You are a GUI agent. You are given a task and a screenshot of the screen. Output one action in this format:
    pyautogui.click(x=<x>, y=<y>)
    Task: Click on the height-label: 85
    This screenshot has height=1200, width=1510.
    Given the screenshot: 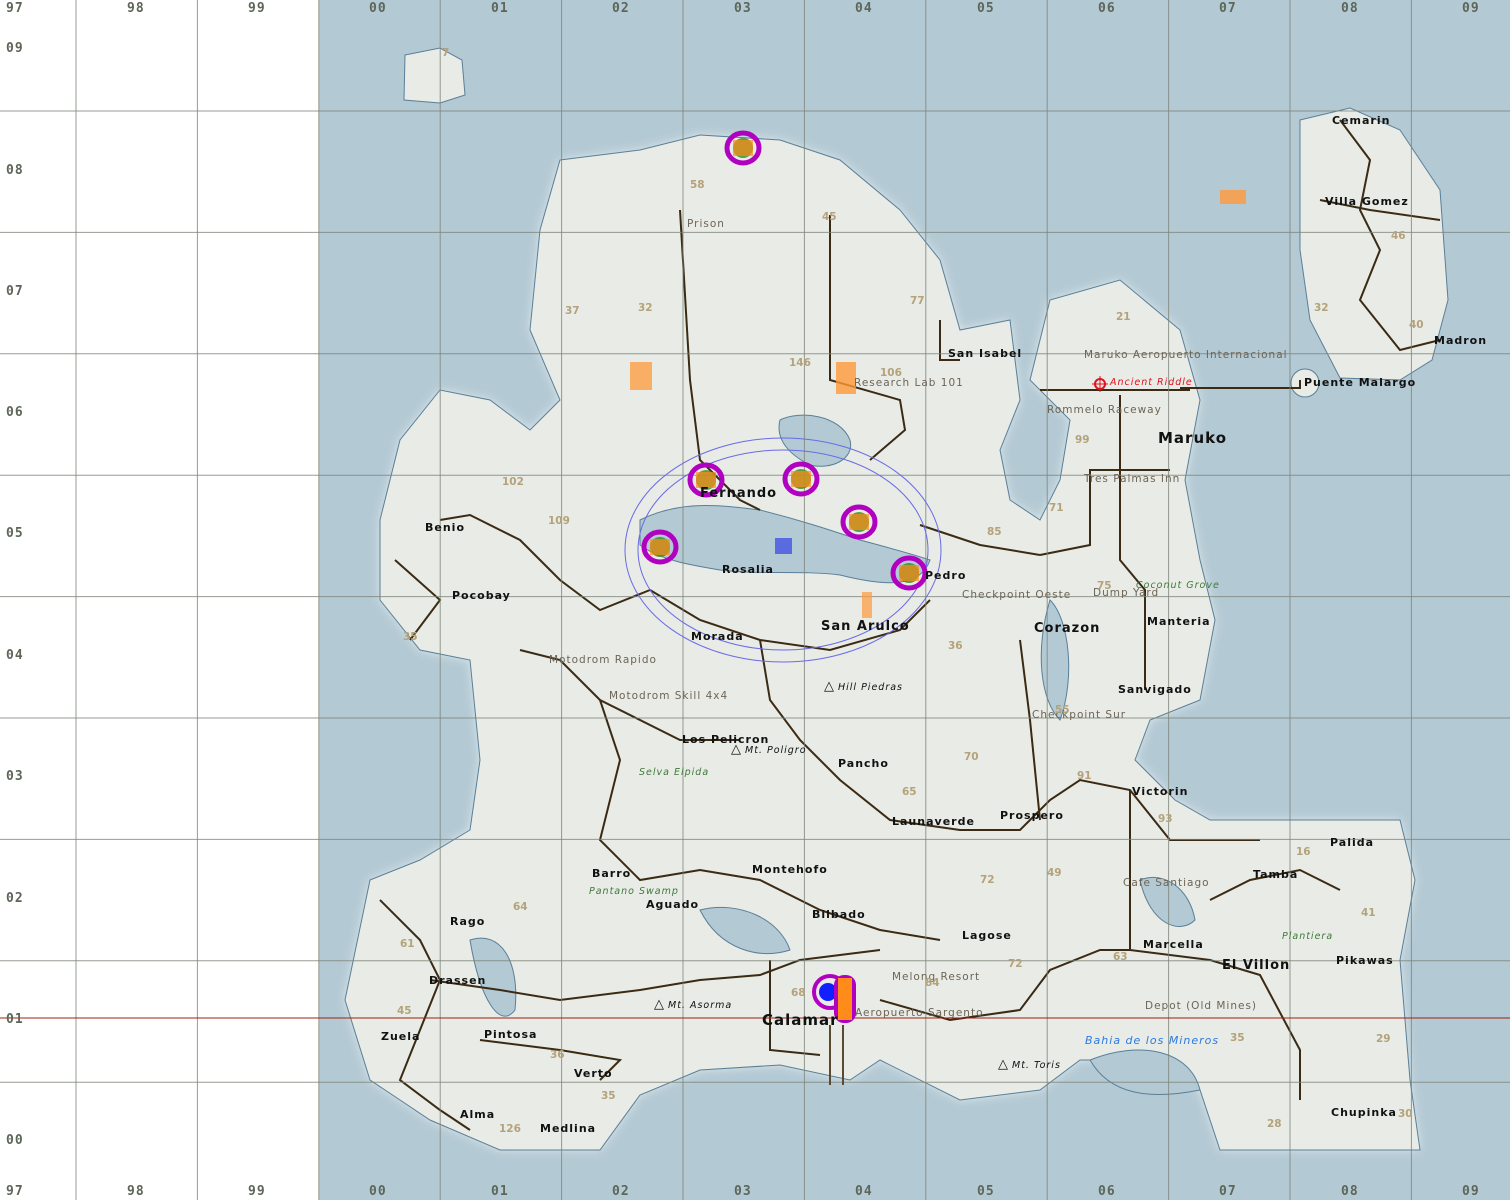 What is the action you would take?
    pyautogui.click(x=994, y=532)
    